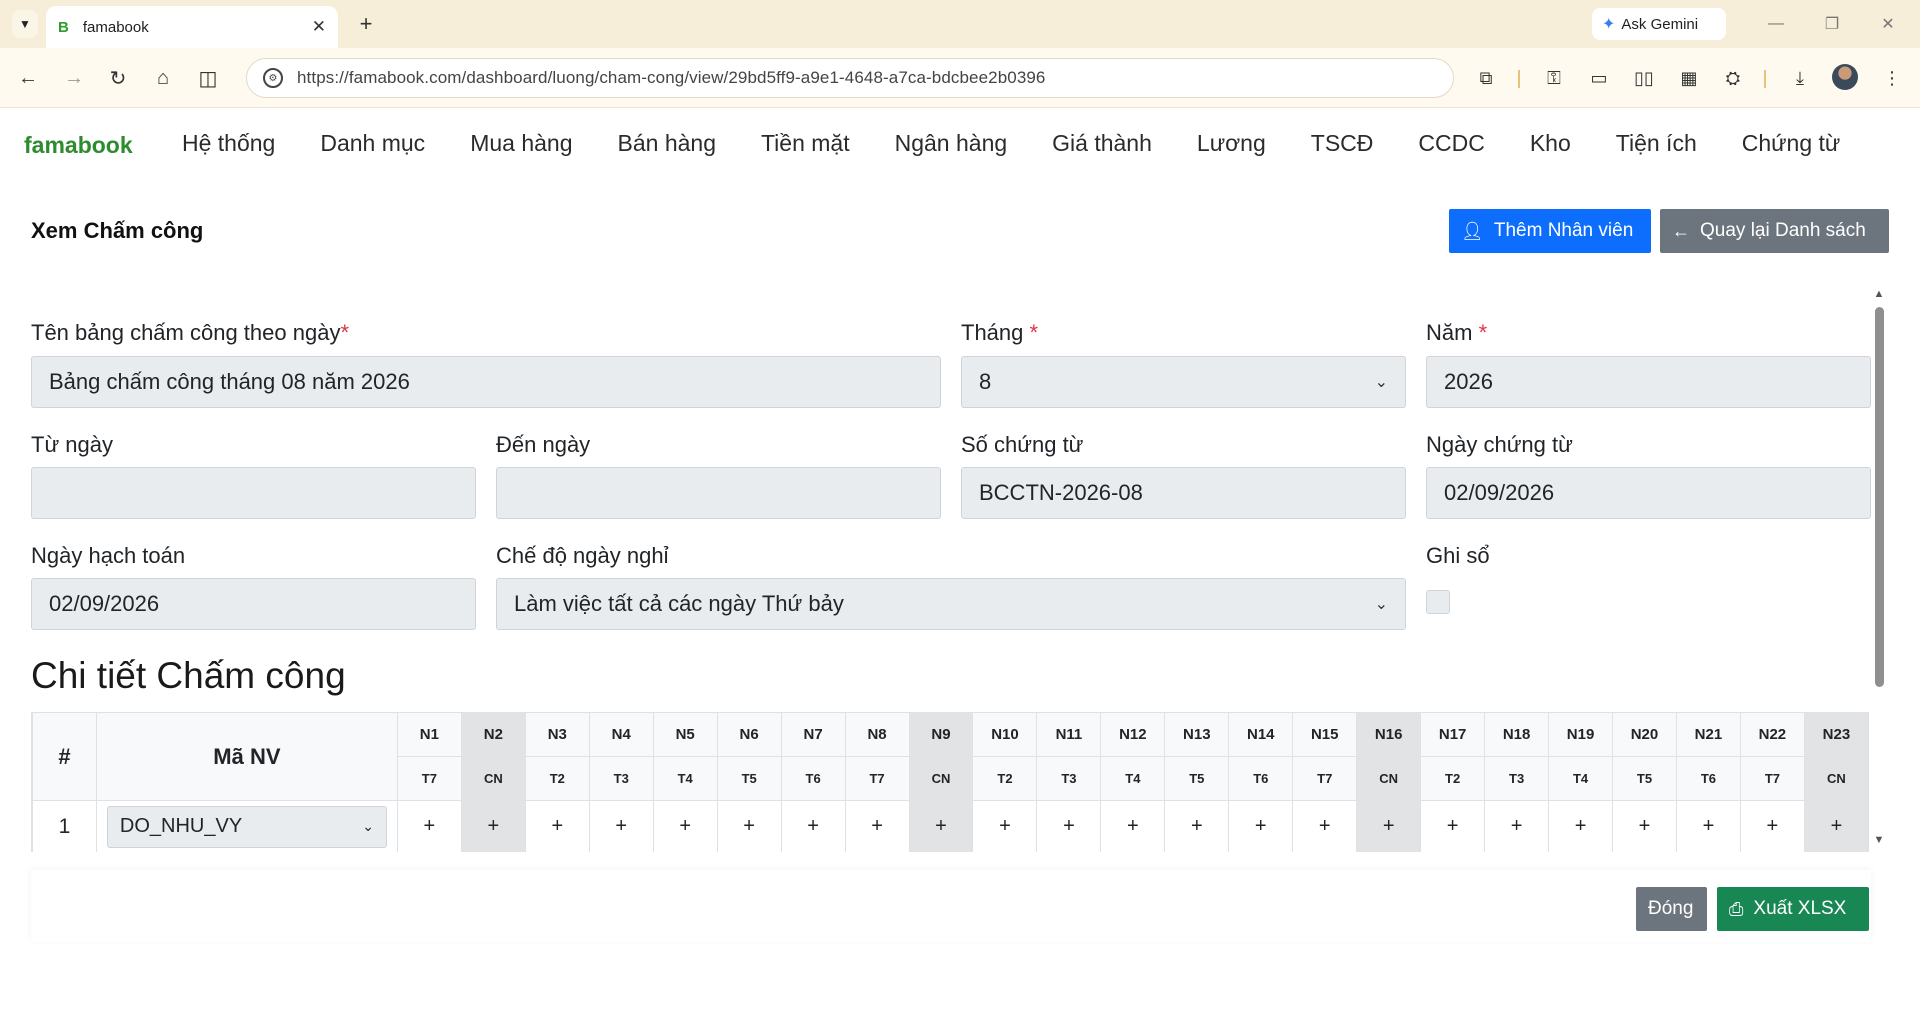 The width and height of the screenshot is (1920, 1020). Describe the element at coordinates (1733, 78) in the screenshot. I see `incognito-button: ⛭` at that location.